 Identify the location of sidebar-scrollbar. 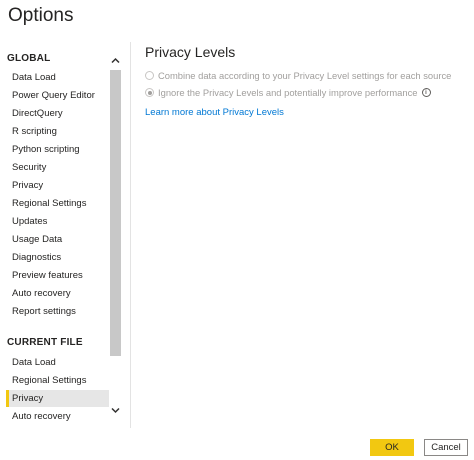
(115, 236).